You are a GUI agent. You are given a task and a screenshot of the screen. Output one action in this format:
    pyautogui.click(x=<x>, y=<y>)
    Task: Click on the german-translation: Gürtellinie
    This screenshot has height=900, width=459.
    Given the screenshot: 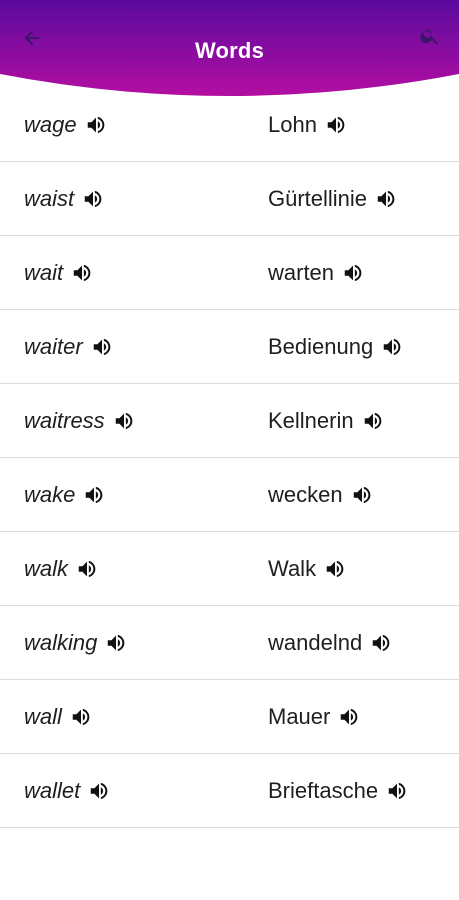 What is the action you would take?
    pyautogui.click(x=332, y=199)
    